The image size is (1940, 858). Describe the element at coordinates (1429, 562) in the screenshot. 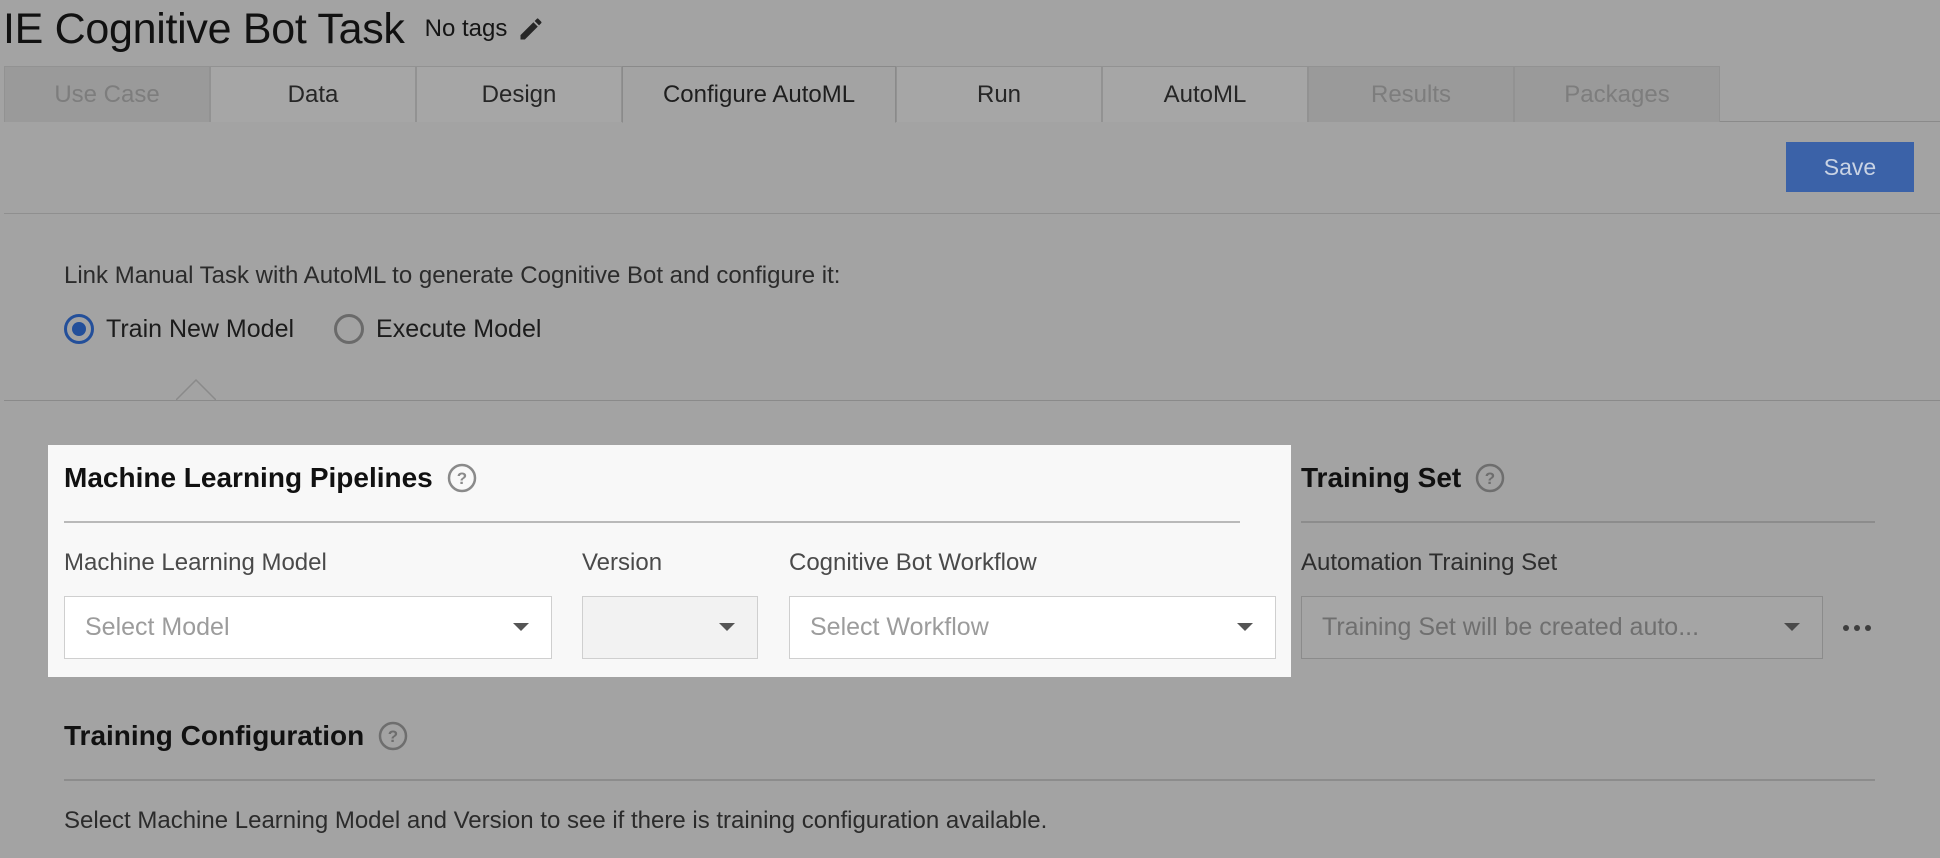

I see `training-set-label: Automation Training Set` at that location.